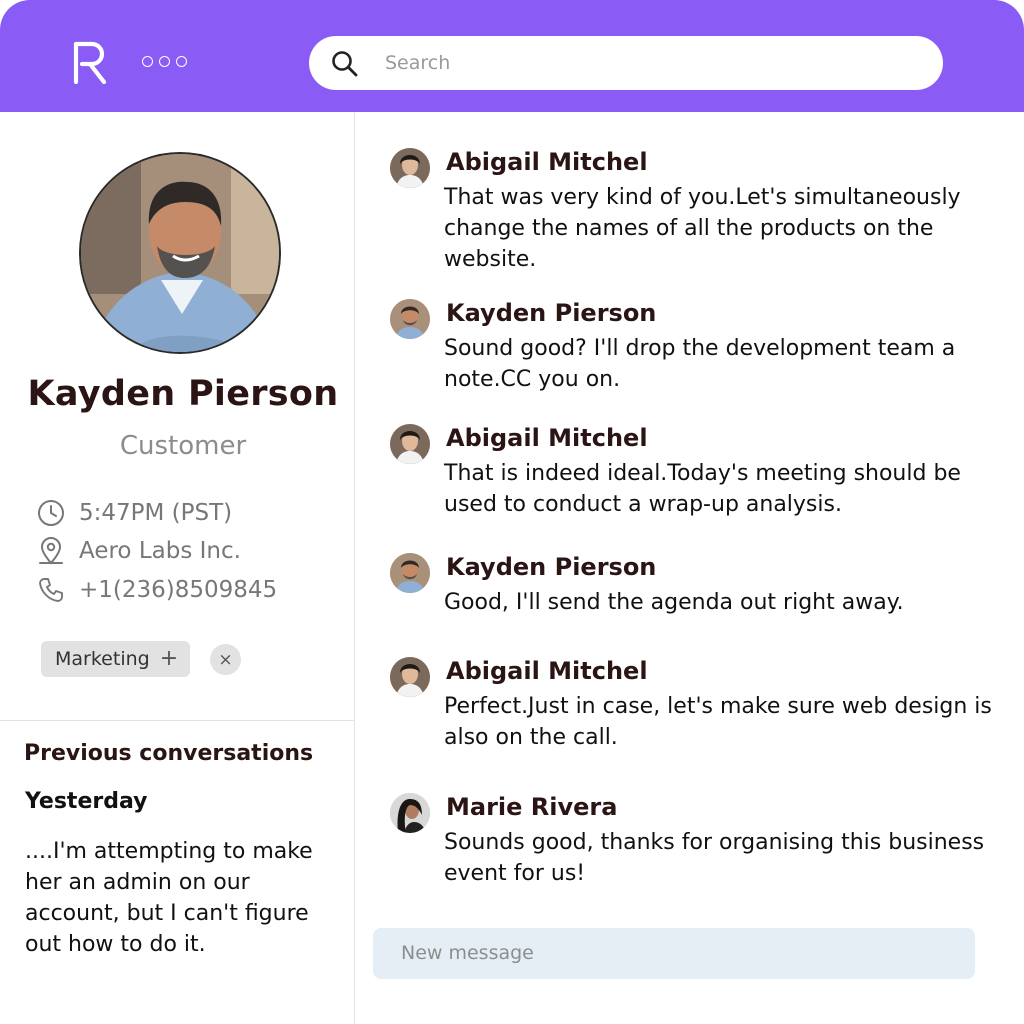 The width and height of the screenshot is (1024, 1024). I want to click on company-row: Aero Labs Inc., so click(138, 551).